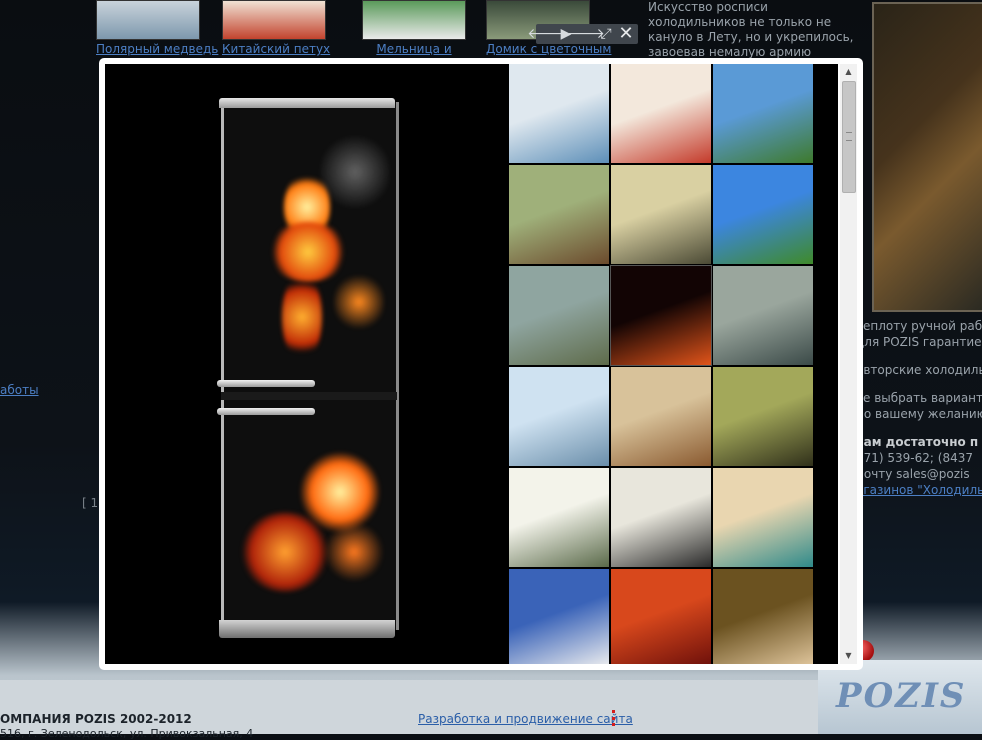 Image resolution: width=982 pixels, height=740 pixels. Describe the element at coordinates (559, 416) in the screenshot. I see `gallery-thumbnail-ice-ship` at that location.